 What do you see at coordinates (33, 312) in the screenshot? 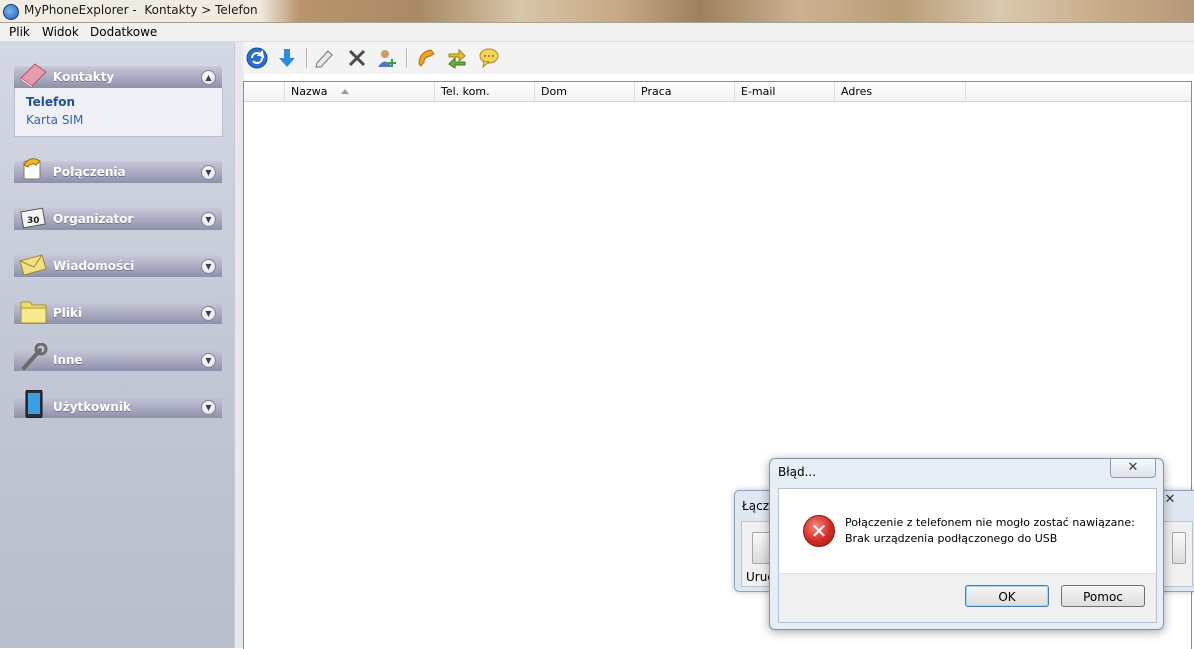
I see `folder-icon` at bounding box center [33, 312].